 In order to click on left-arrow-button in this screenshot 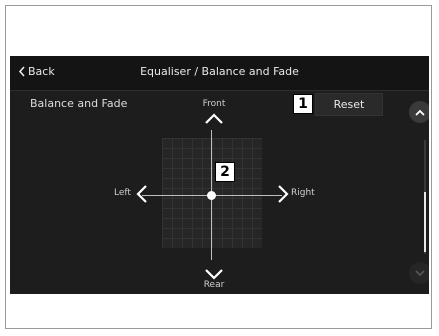, I will do `click(142, 194)`.